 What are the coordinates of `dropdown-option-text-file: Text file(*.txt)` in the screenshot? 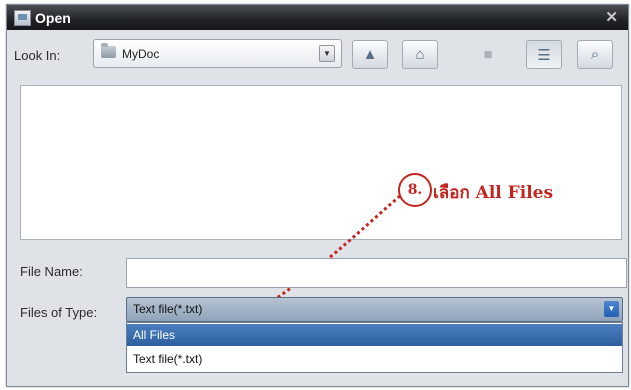 It's located at (374, 359).